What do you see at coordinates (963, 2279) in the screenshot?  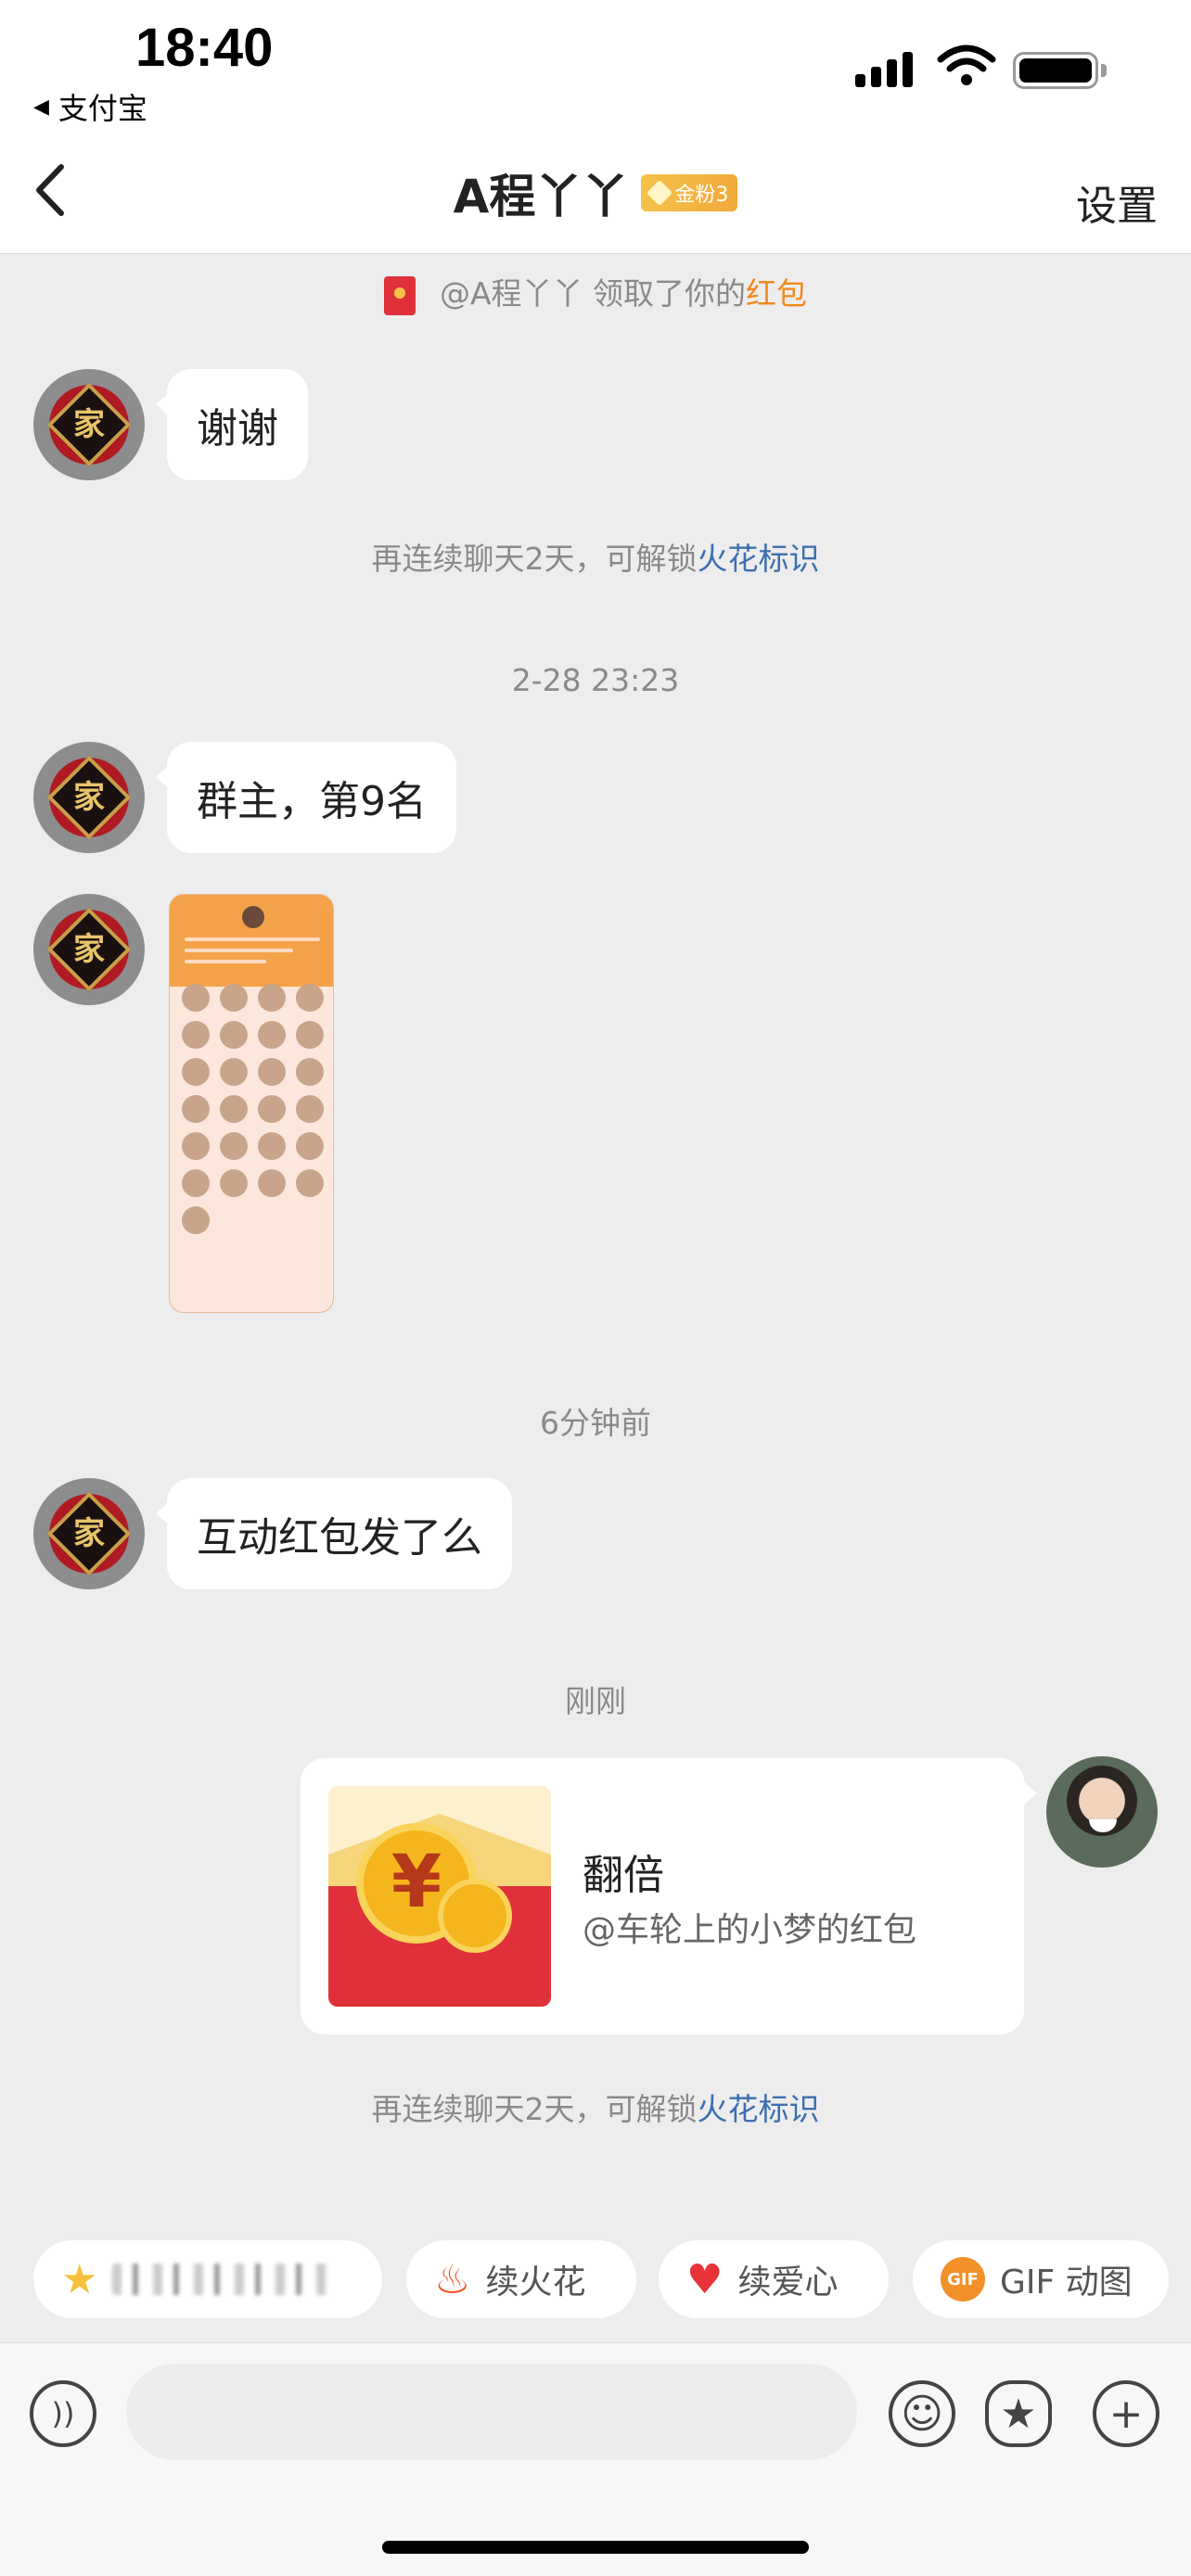 I see `gif-icon: GIF` at bounding box center [963, 2279].